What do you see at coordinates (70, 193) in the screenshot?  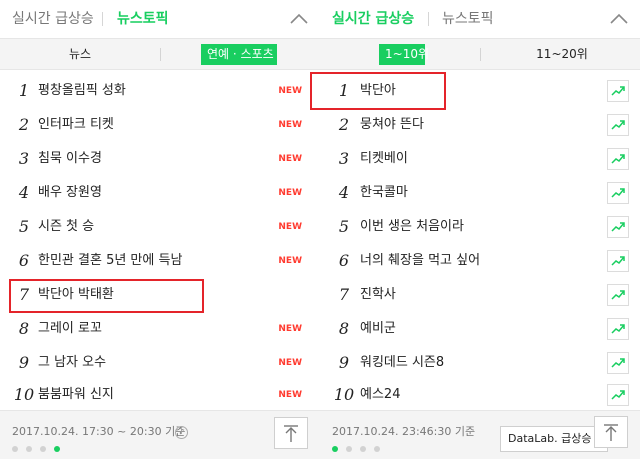 I see `keyword-text: 배우 장원영` at bounding box center [70, 193].